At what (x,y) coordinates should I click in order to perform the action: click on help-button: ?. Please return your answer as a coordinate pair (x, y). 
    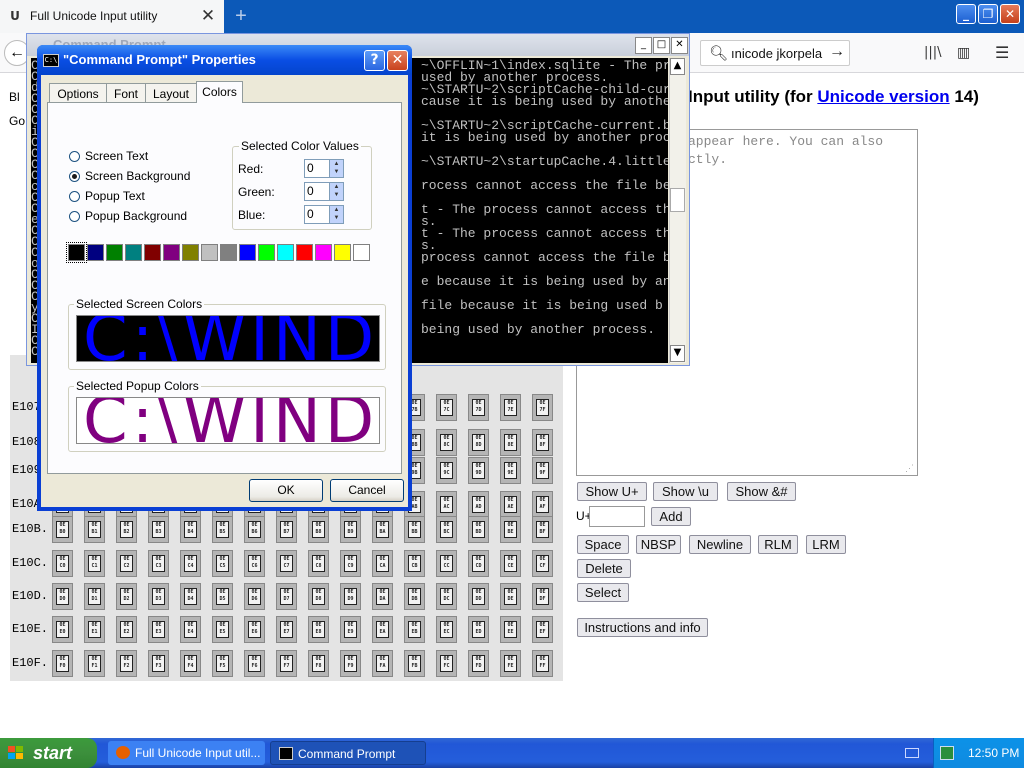
    Looking at the image, I should click on (374, 60).